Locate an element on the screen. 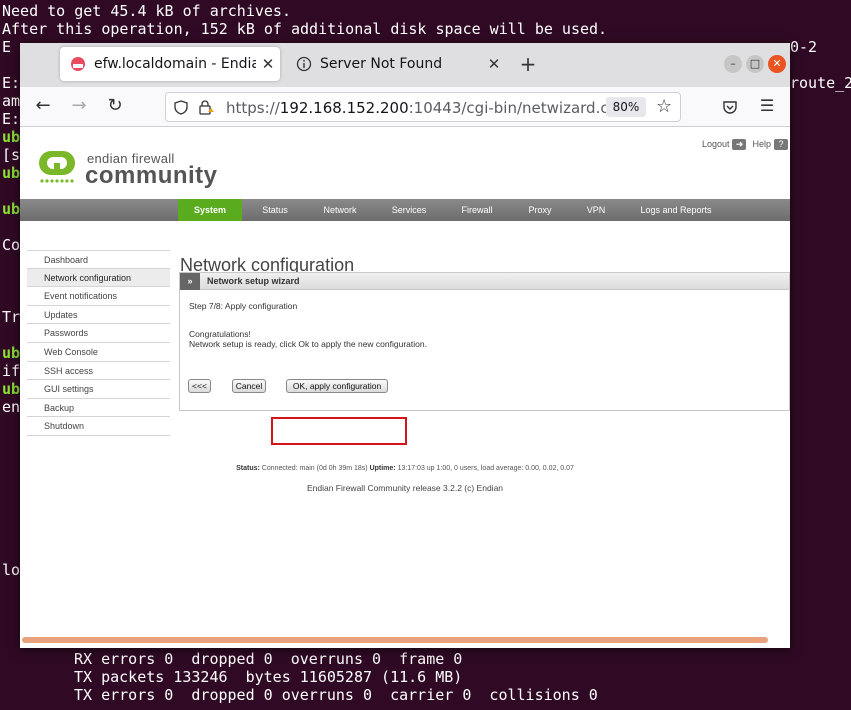 This screenshot has width=851, height=710. sidebar-item-shutdown: Shutdown is located at coordinates (98, 426).